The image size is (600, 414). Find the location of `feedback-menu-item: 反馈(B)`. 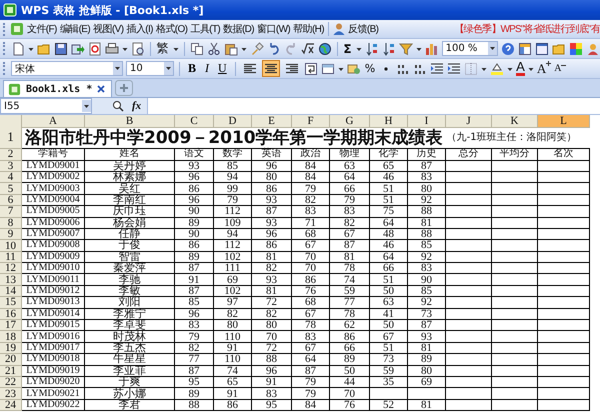

feedback-menu-item: 反馈(B) is located at coordinates (363, 29).